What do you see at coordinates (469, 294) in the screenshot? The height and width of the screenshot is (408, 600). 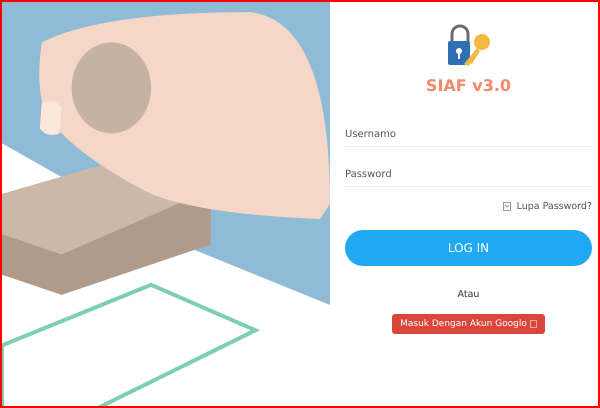 I see `separator-text: Atau` at bounding box center [469, 294].